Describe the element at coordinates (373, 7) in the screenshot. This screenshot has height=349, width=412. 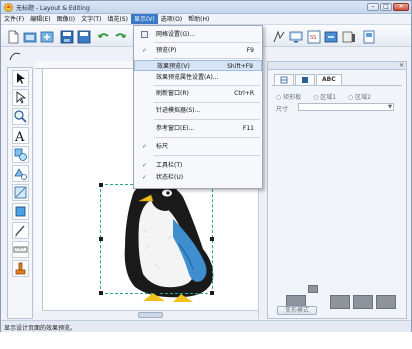
I see `minimize-button: –` at that location.